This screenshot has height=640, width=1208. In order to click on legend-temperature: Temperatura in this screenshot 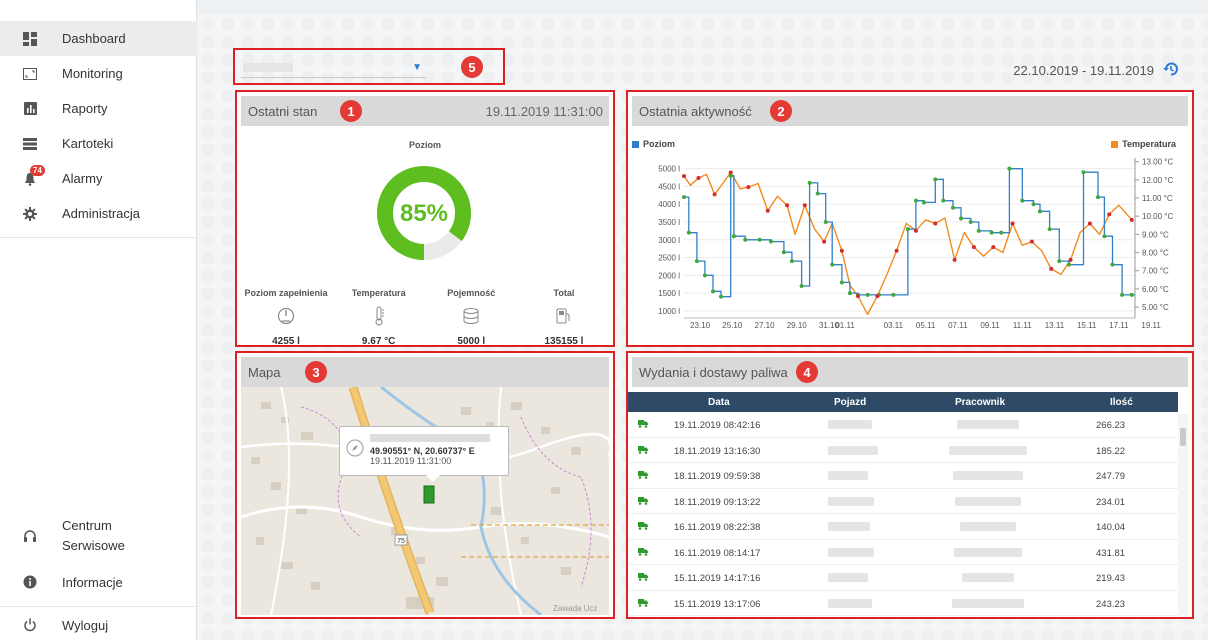, I will do `click(1143, 144)`.